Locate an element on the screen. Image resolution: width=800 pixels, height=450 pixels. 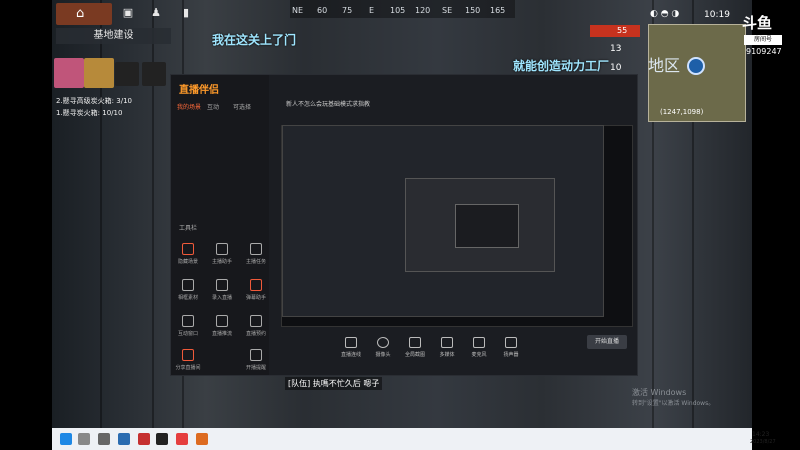
tool-button: 相框素材 is located at coordinates (188, 290).